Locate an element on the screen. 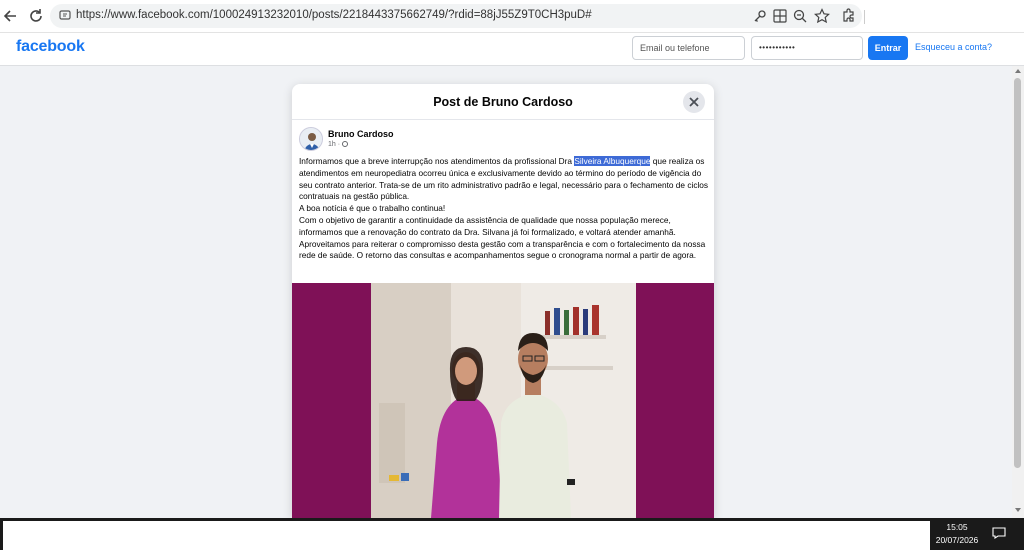 The image size is (1024, 550). post-paragraph-2: A boa notícia é que o trabalho continua! is located at coordinates (372, 208).